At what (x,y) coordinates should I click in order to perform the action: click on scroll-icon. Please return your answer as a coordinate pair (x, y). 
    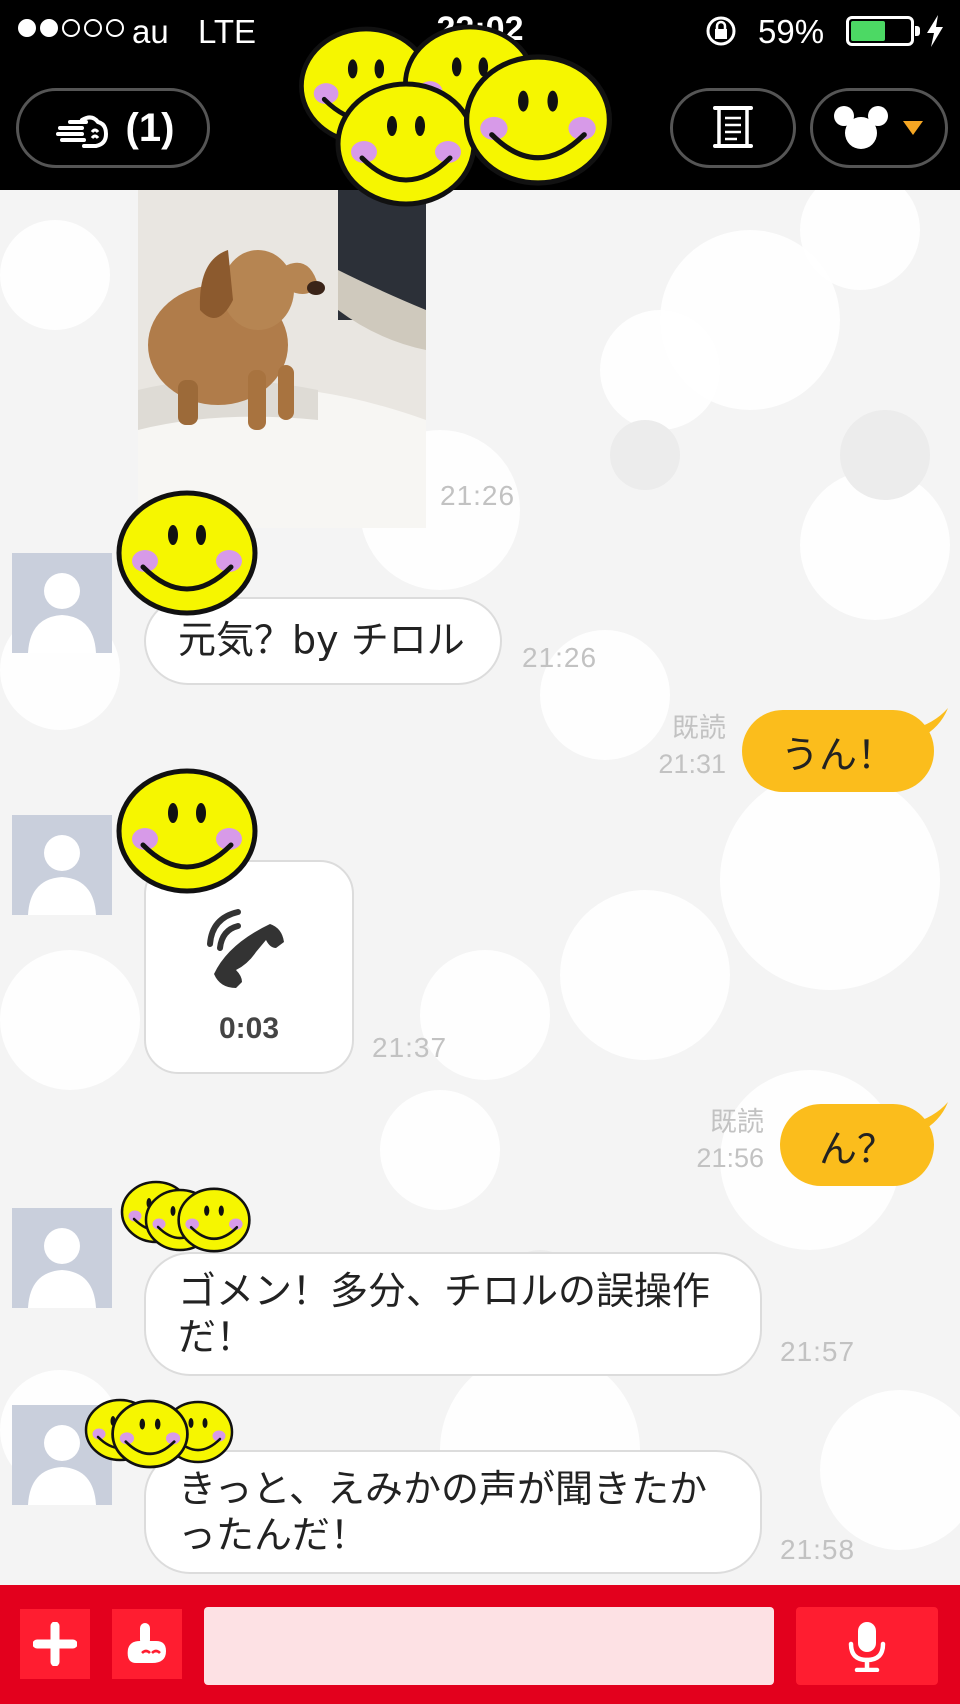
    Looking at the image, I should click on (733, 127).